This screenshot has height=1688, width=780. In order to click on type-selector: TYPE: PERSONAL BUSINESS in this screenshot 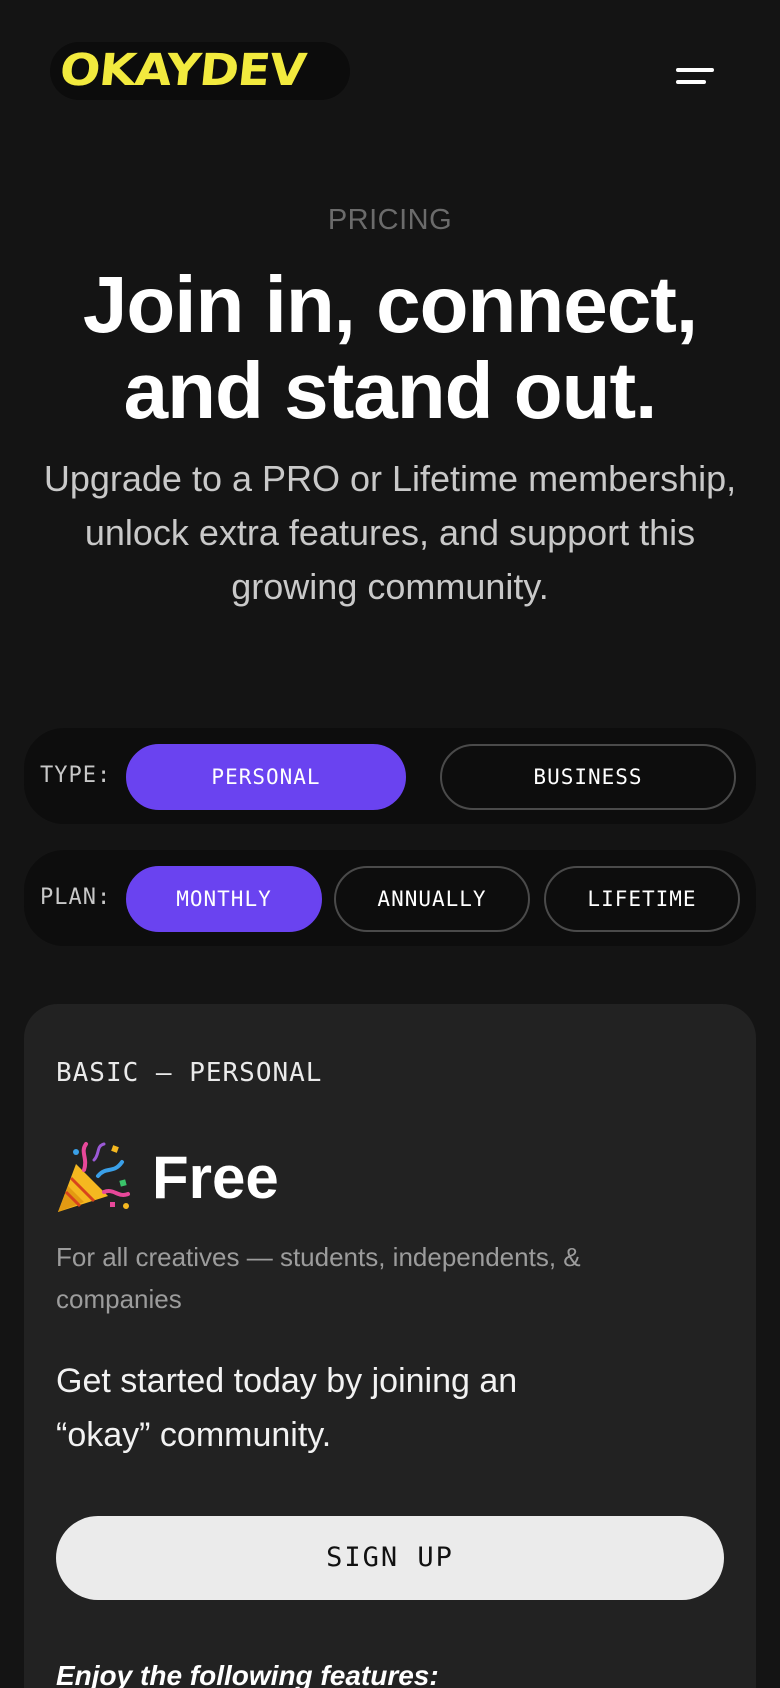, I will do `click(390, 776)`.